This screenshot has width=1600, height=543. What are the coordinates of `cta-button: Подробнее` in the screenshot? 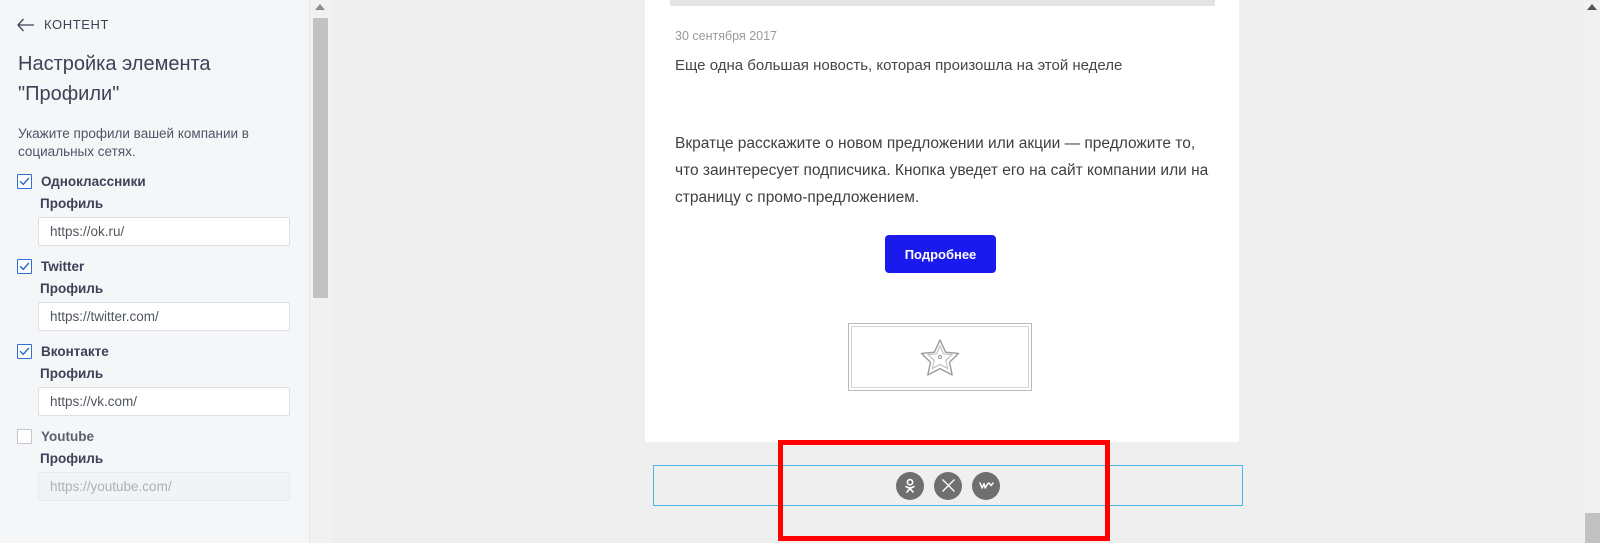 It's located at (940, 254).